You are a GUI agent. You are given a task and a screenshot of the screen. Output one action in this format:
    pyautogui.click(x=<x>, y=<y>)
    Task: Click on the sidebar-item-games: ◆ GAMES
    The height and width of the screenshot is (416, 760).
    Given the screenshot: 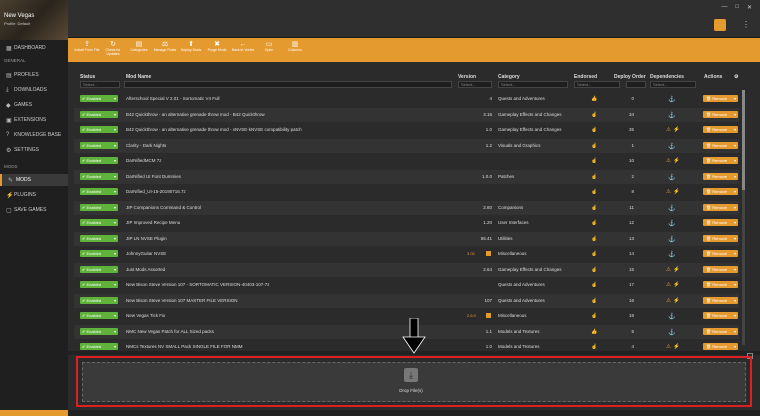 What is the action you would take?
    pyautogui.click(x=34, y=105)
    